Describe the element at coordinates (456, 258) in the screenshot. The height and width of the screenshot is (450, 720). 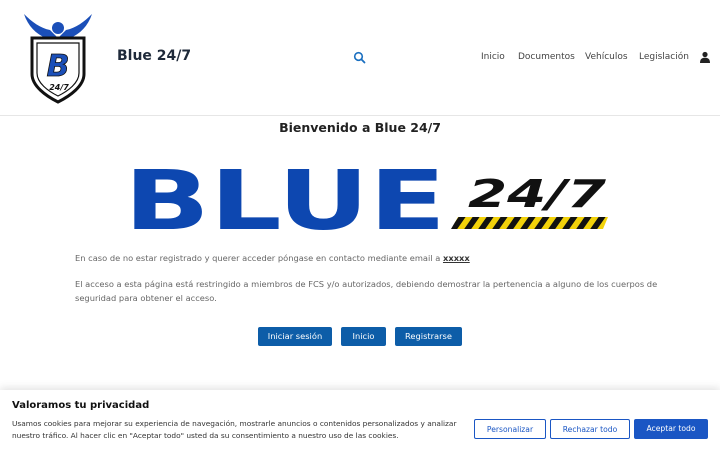
I see `contact-email-link: xxxxx` at that location.